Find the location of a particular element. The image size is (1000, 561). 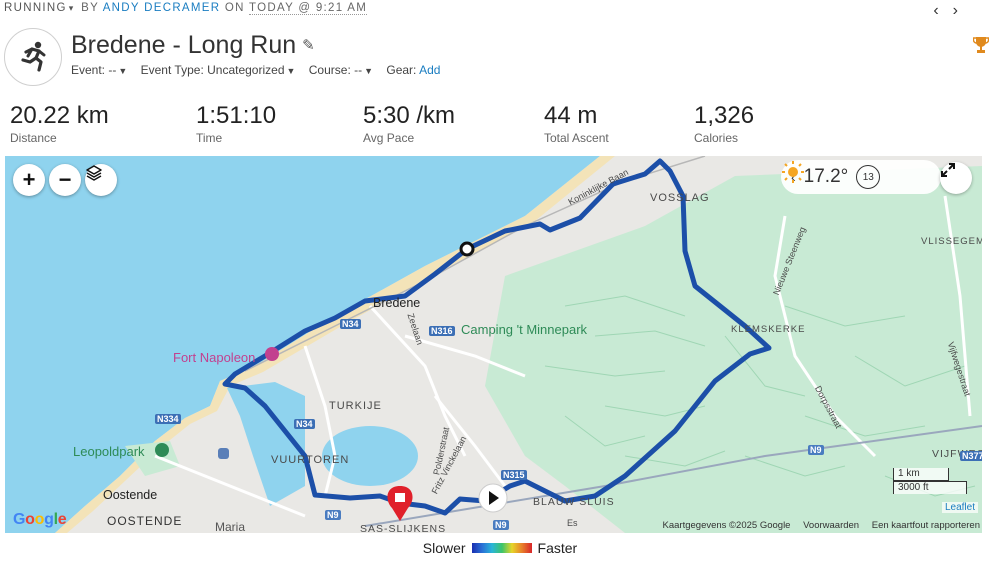

stat-value: 5:30 /km is located at coordinates (409, 115).